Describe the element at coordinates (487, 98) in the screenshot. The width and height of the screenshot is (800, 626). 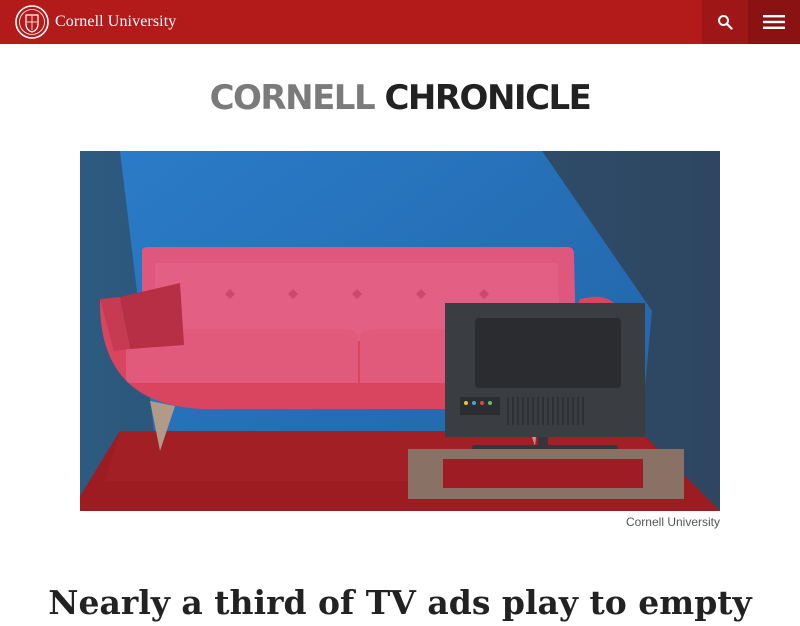
I see `masthead-word-chronicle: CHRONICLE` at that location.